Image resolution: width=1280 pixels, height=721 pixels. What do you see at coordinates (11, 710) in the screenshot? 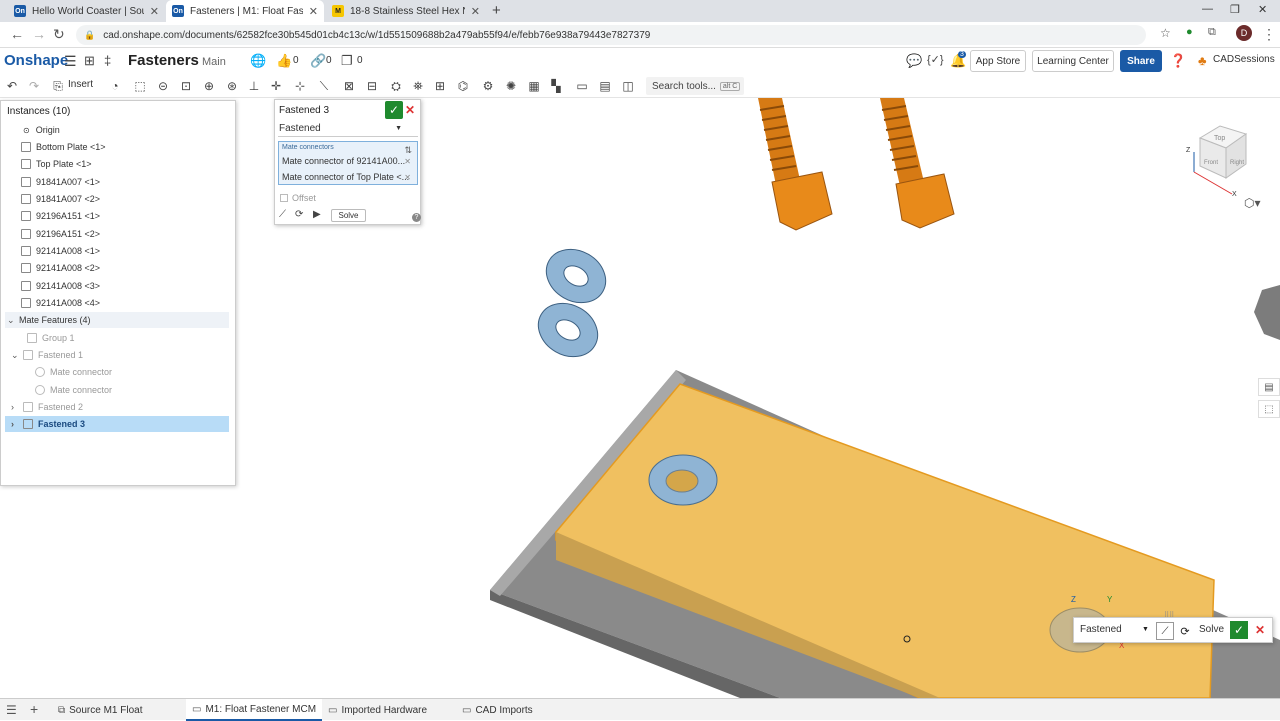
I see `tab-list-icon: ☰` at bounding box center [11, 710].